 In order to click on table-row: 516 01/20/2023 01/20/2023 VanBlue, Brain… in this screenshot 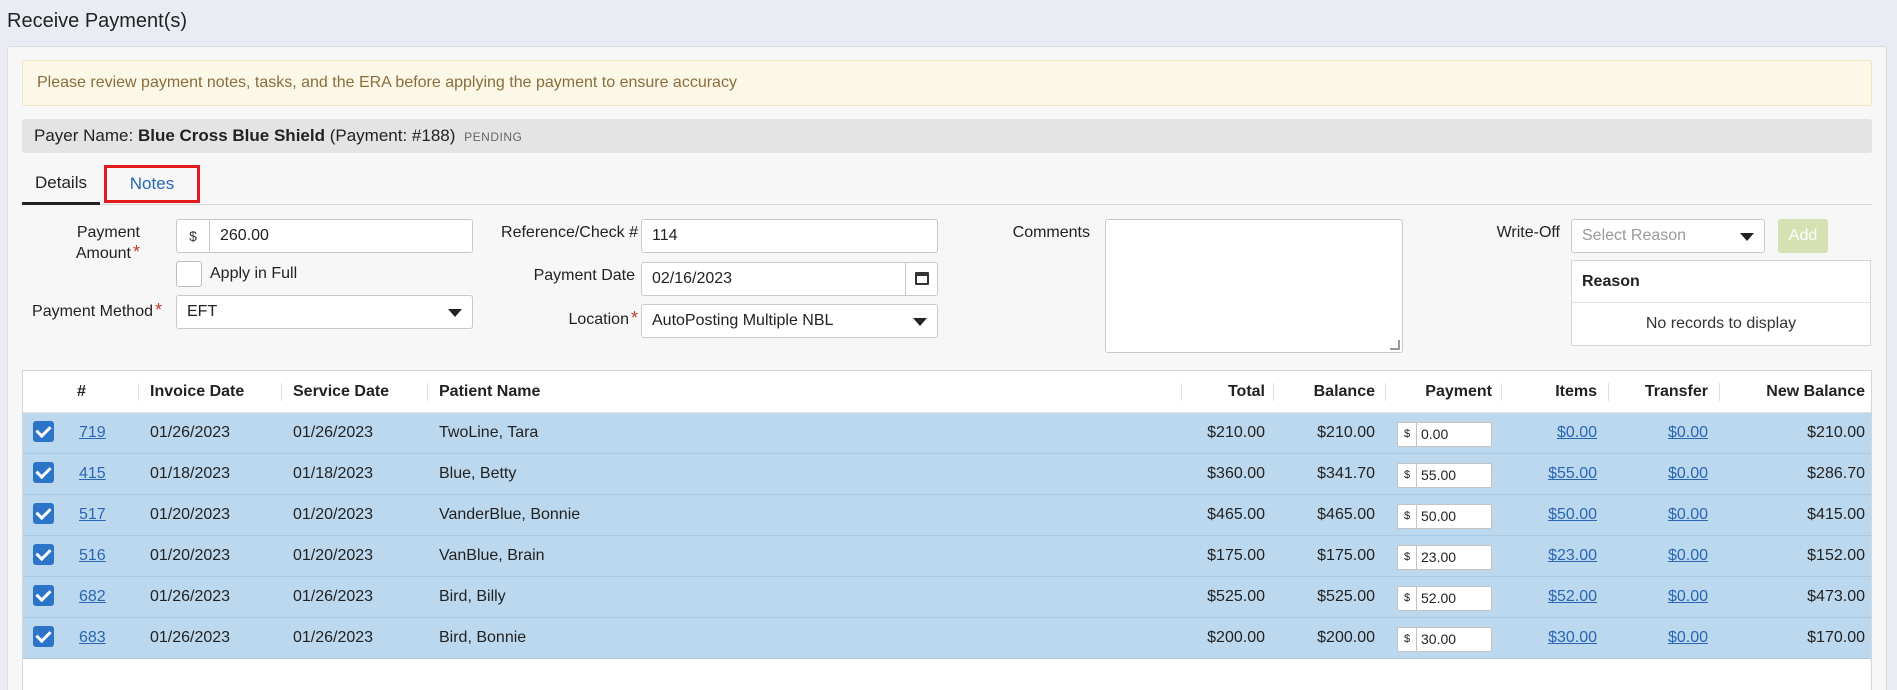, I will do `click(947, 556)`.